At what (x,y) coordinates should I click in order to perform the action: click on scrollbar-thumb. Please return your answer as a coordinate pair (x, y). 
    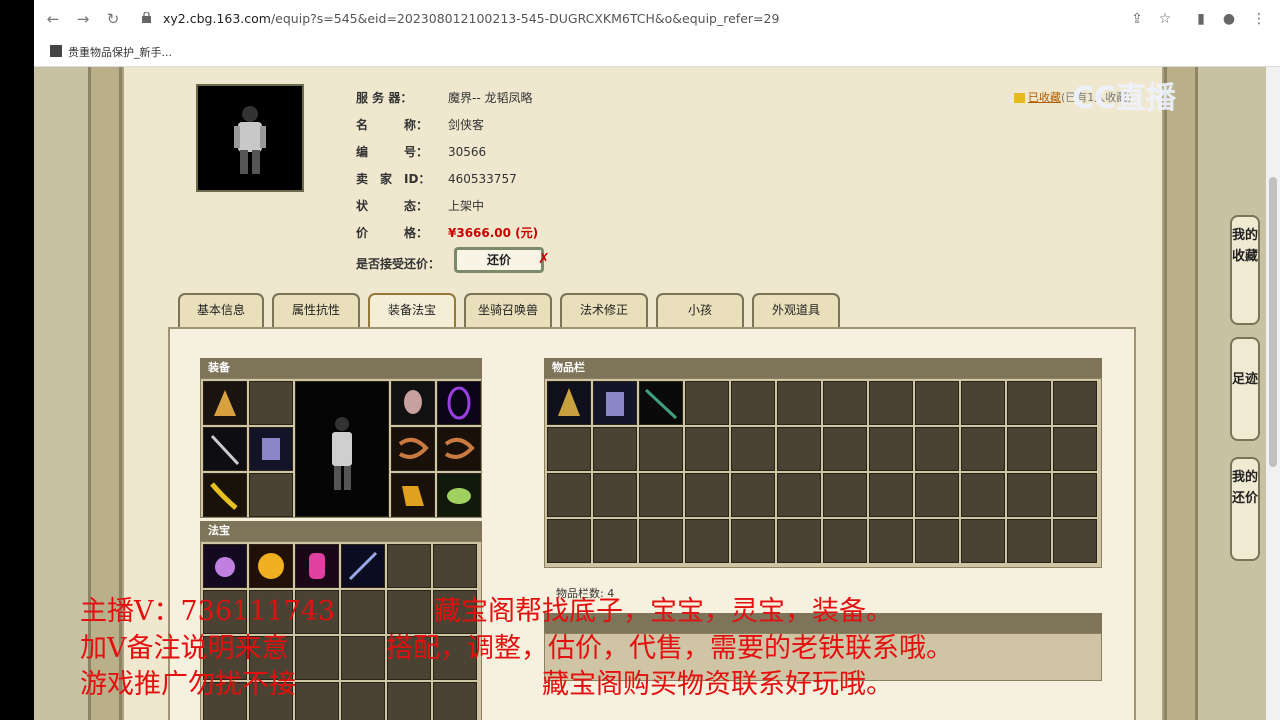
    Looking at the image, I should click on (1273, 322).